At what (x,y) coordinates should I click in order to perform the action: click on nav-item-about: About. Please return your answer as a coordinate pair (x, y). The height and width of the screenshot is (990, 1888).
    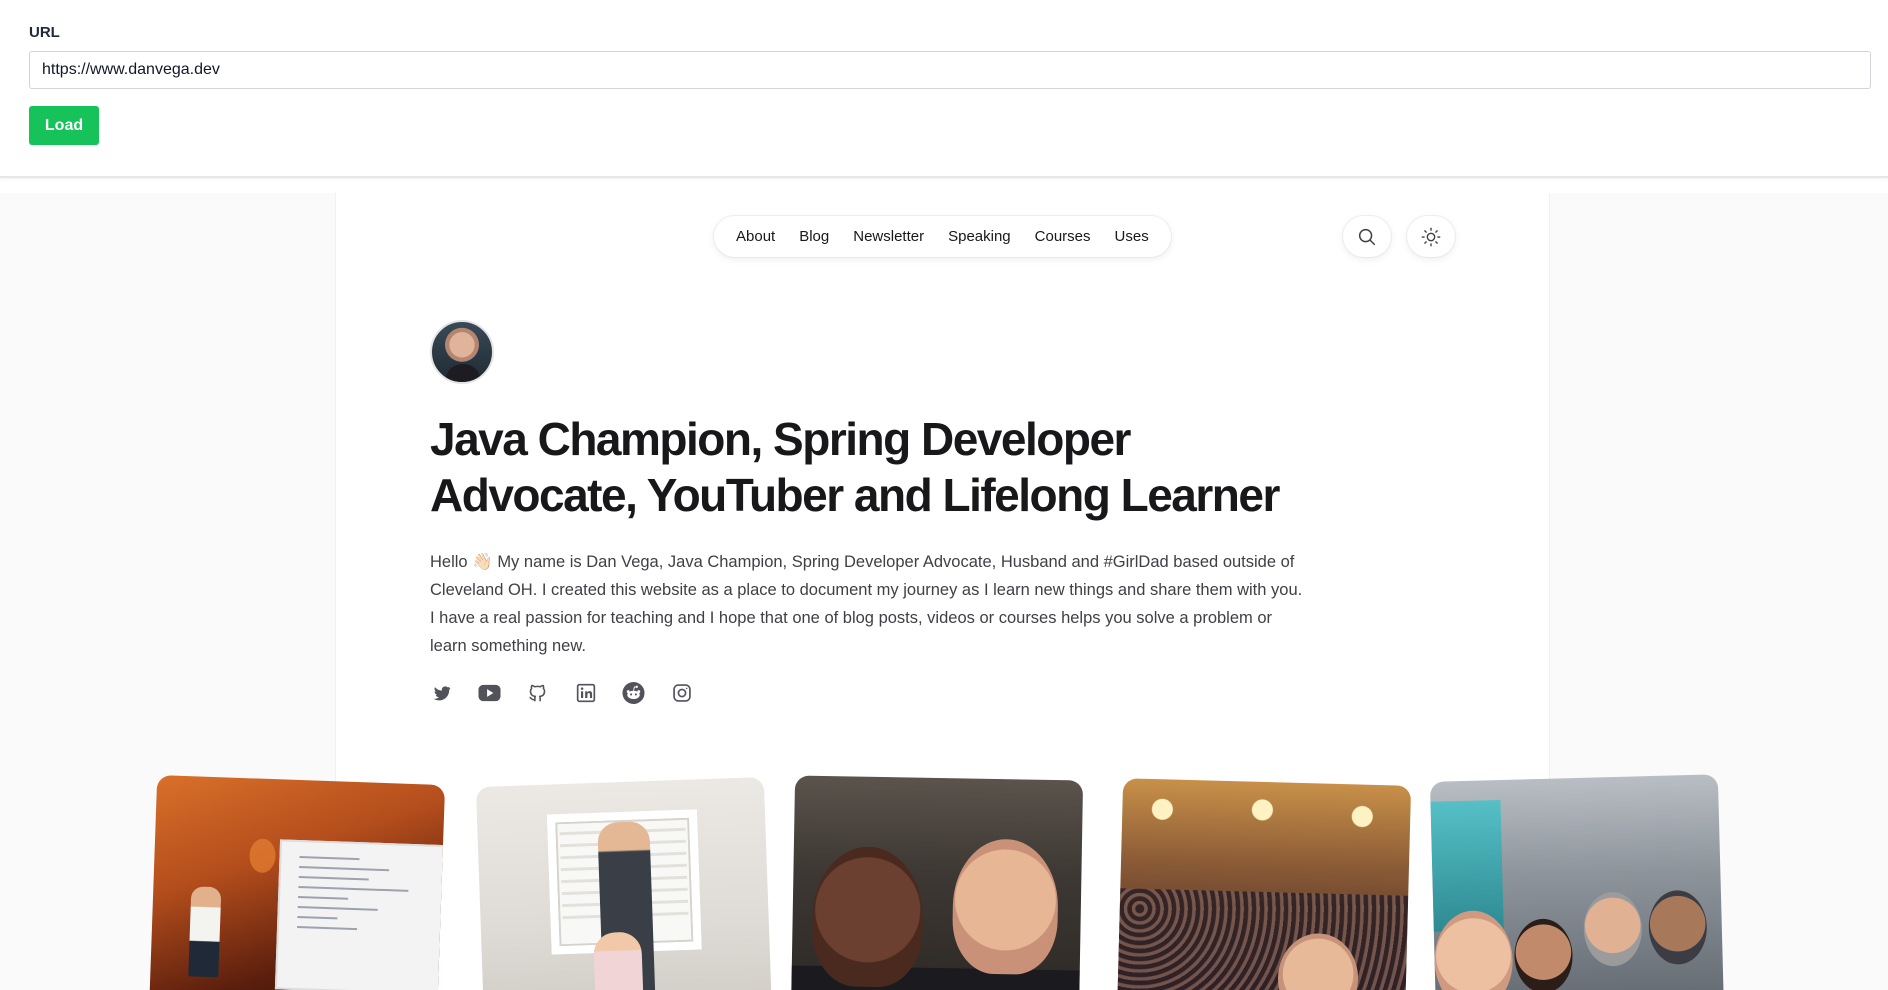
    Looking at the image, I should click on (755, 236).